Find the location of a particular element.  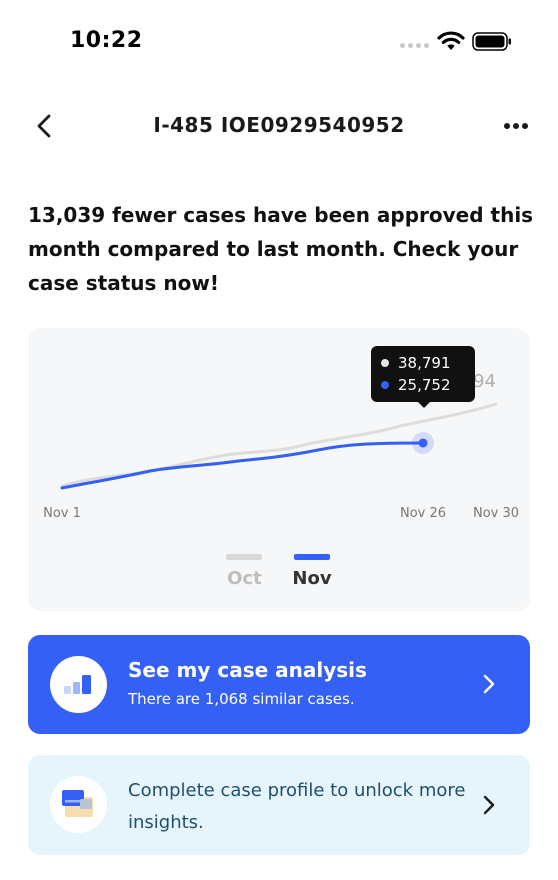

end-value-label: 94 is located at coordinates (484, 381).